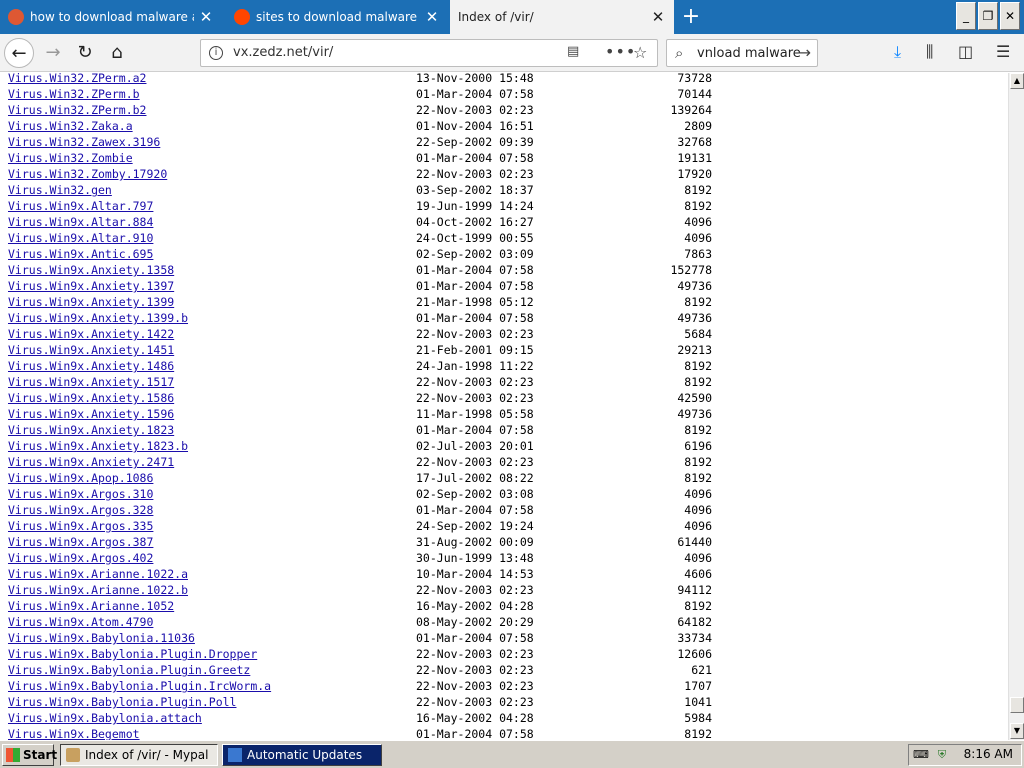  Describe the element at coordinates (60, 190) in the screenshot. I see `file-link: Virus.Win32.gen` at that location.